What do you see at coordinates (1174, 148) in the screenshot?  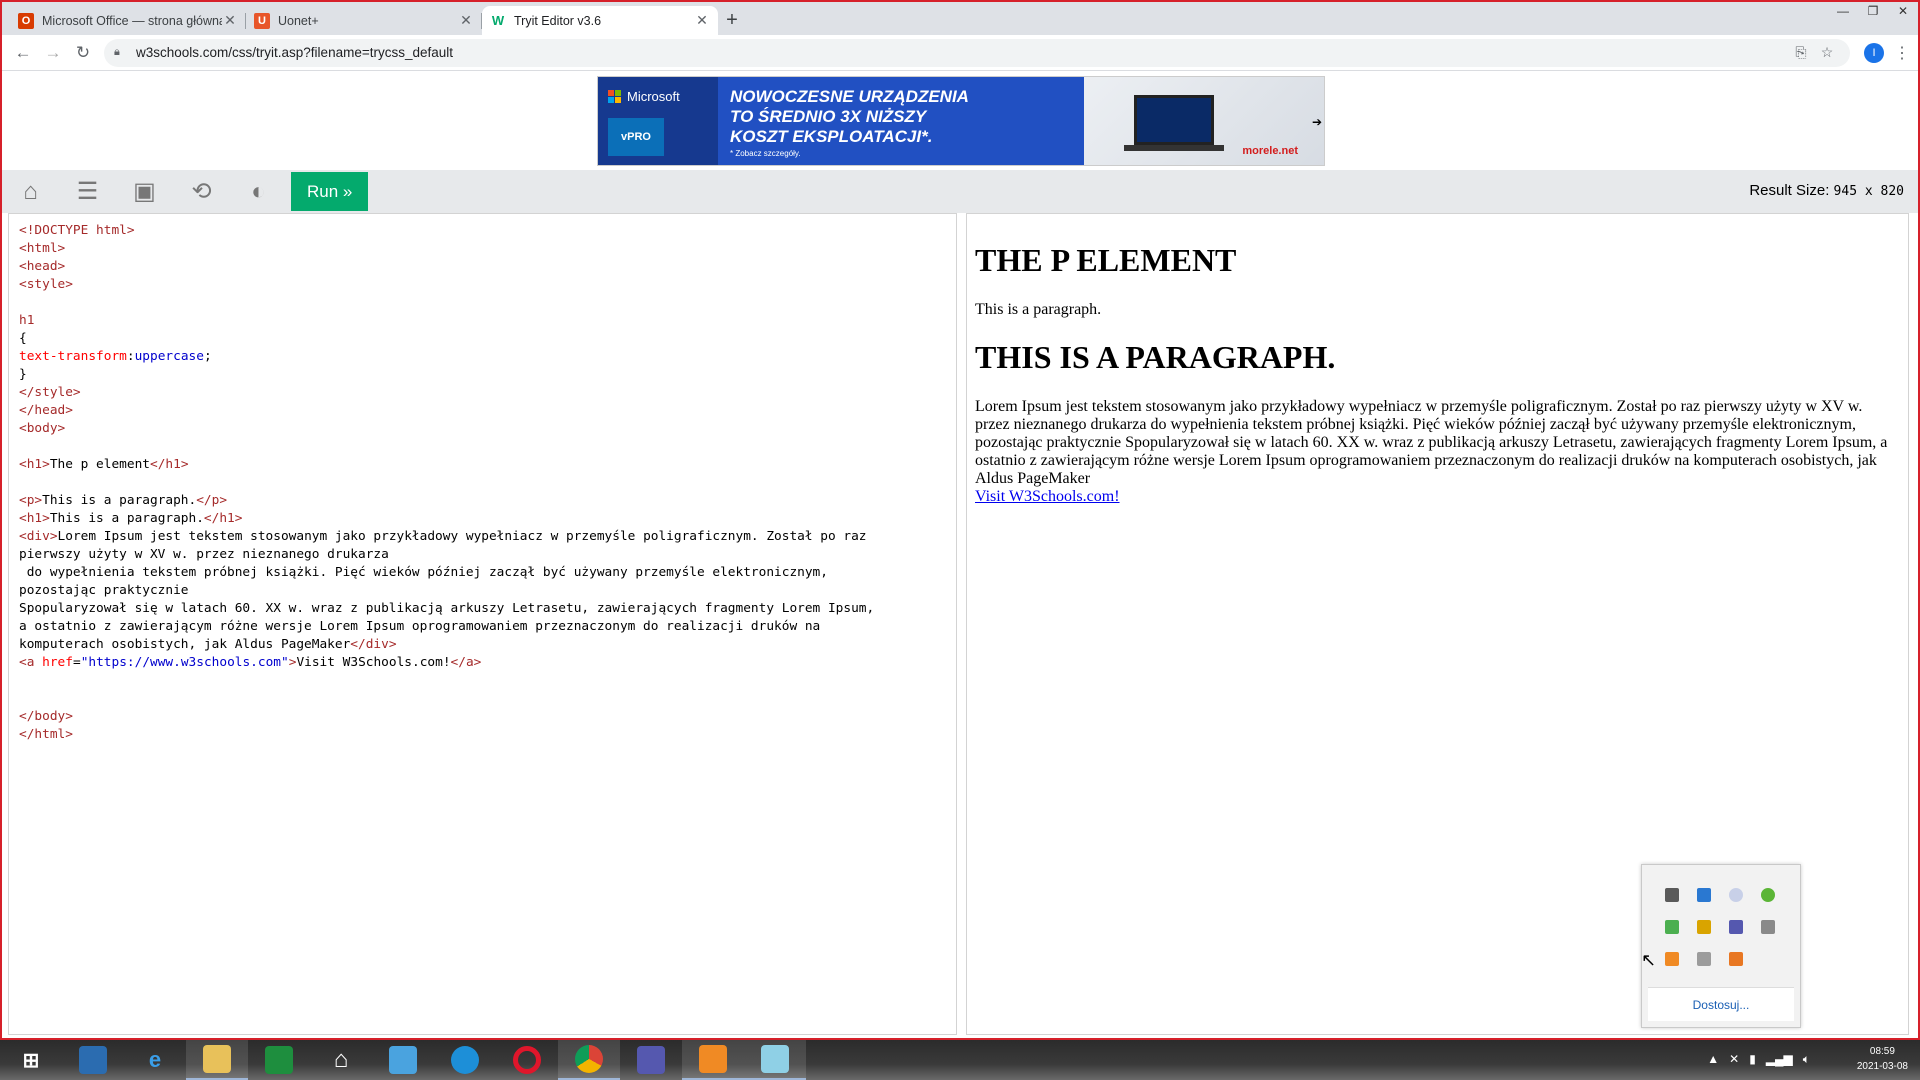 I see `laptop-base` at bounding box center [1174, 148].